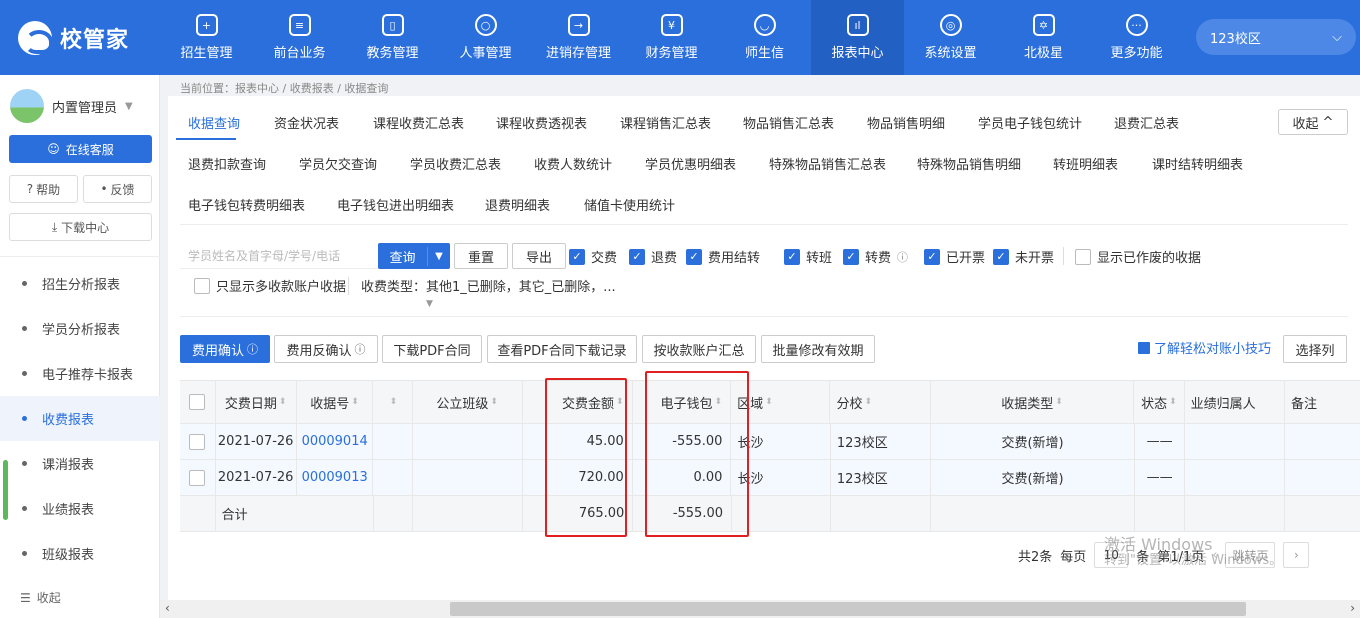 The image size is (1360, 618). I want to click on receipt-number-link: 00009014, so click(335, 441).